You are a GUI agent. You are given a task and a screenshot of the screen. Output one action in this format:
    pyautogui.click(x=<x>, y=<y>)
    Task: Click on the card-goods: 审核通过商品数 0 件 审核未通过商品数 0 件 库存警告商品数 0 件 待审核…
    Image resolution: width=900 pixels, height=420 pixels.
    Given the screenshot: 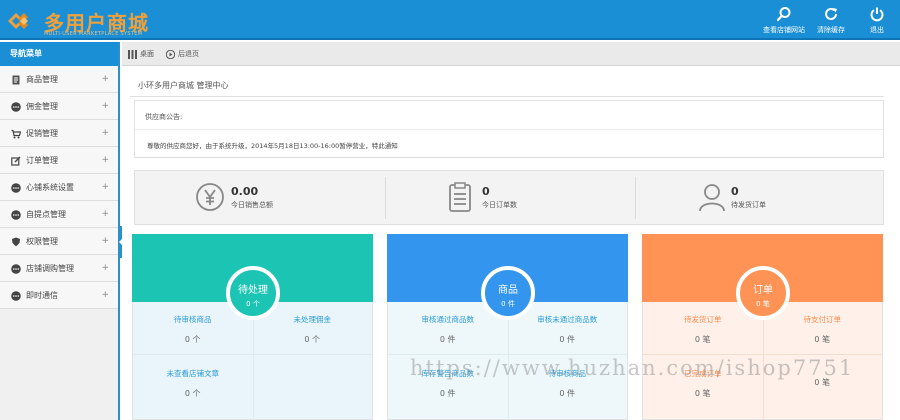 What is the action you would take?
    pyautogui.click(x=507, y=327)
    